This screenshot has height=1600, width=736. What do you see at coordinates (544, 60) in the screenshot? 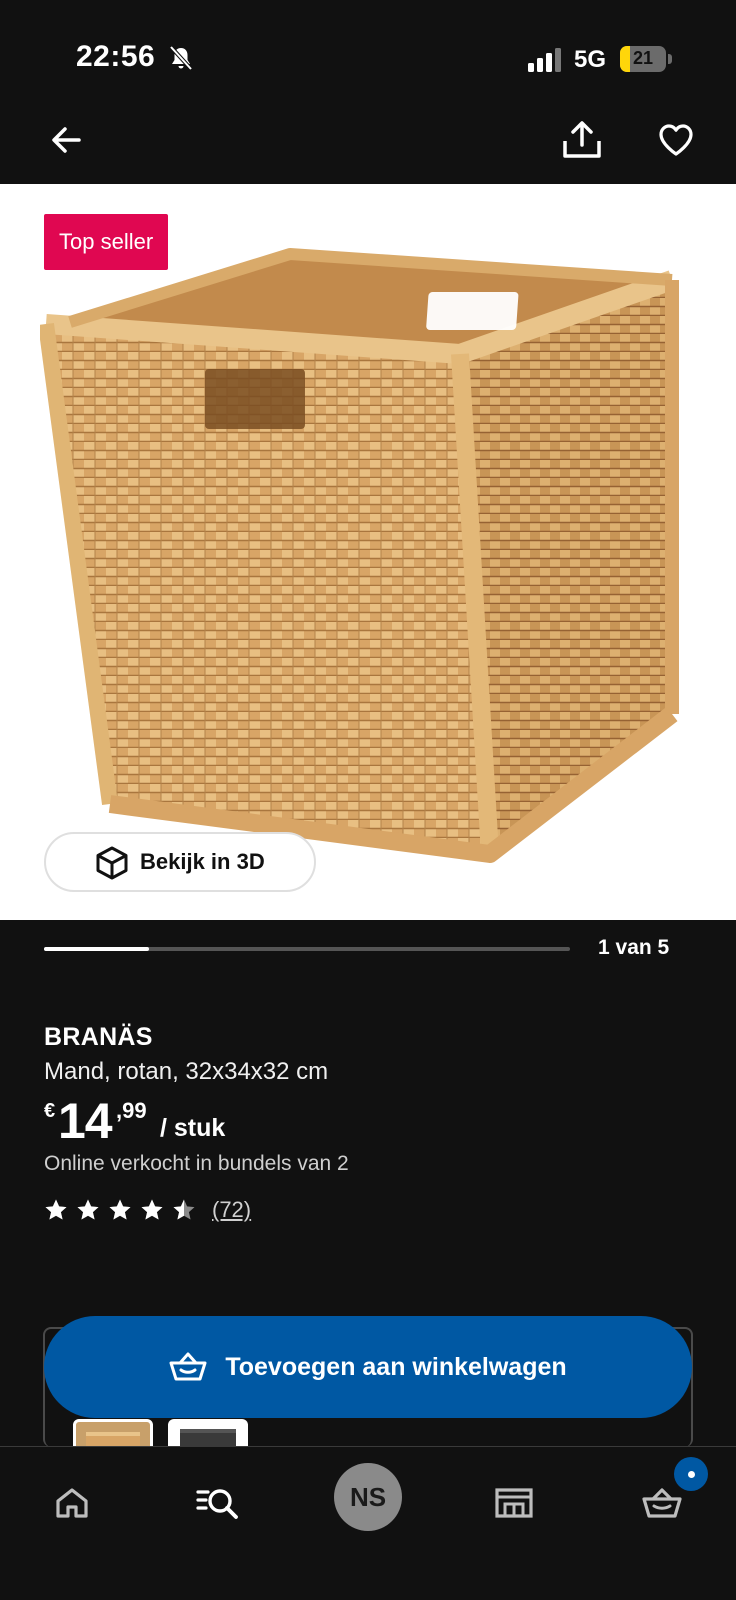
I see `signal-icon` at bounding box center [544, 60].